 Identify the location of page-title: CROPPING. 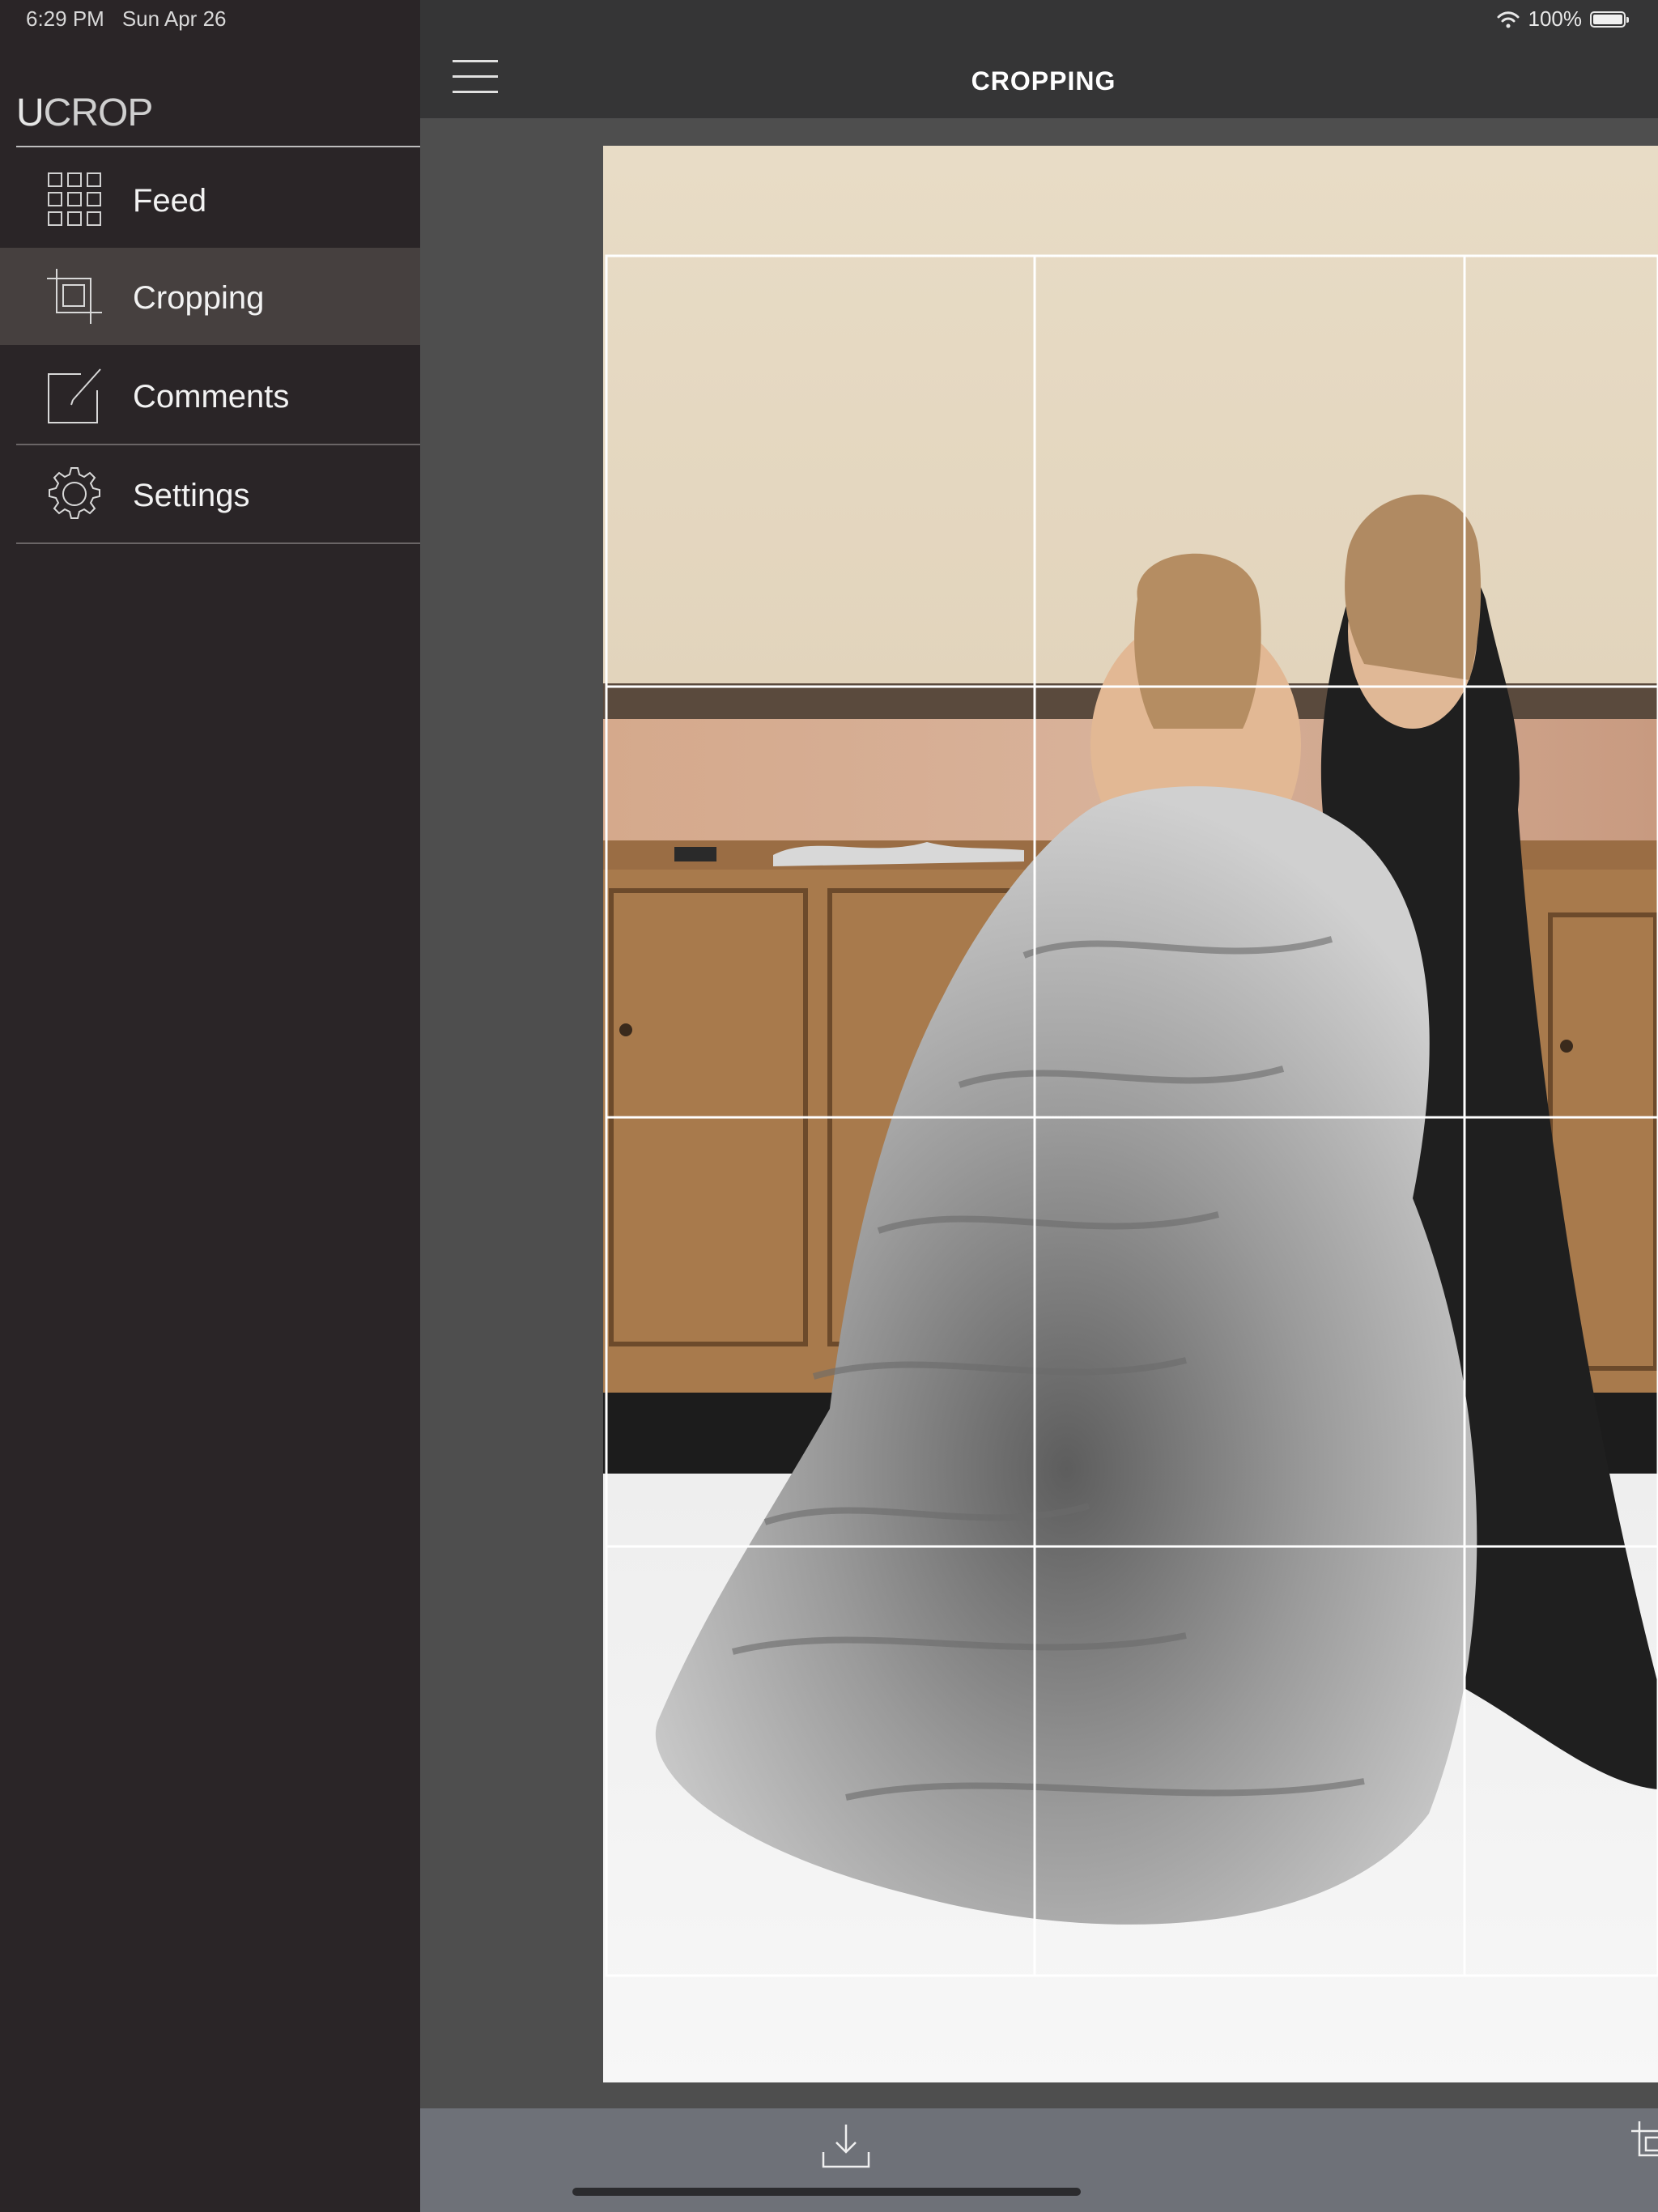
(1043, 81).